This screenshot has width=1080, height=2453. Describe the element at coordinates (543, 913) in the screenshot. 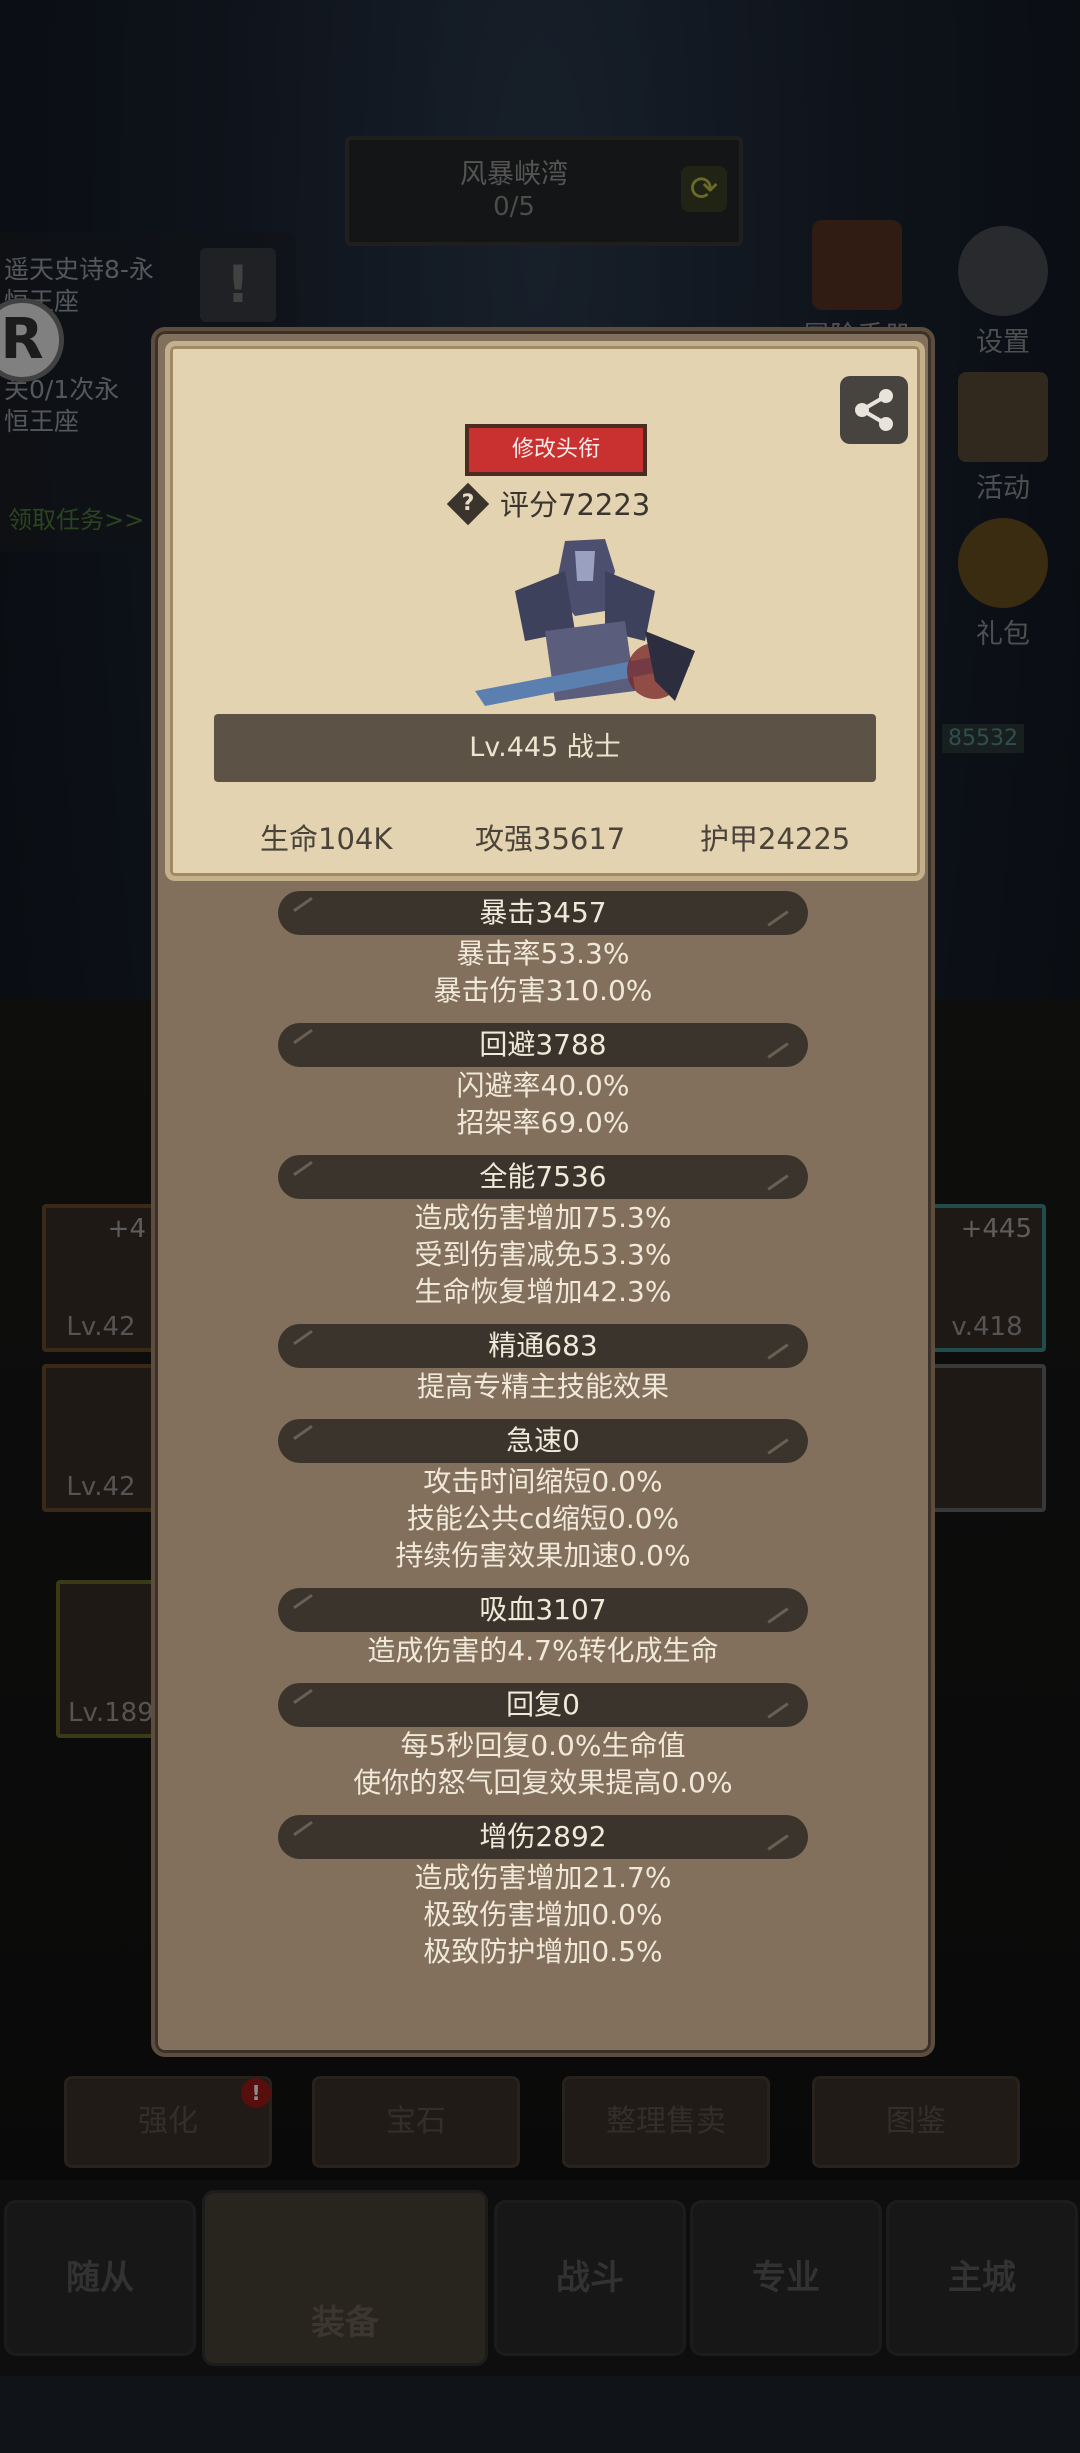

I see `stat-header-crit: 暴击3457` at that location.